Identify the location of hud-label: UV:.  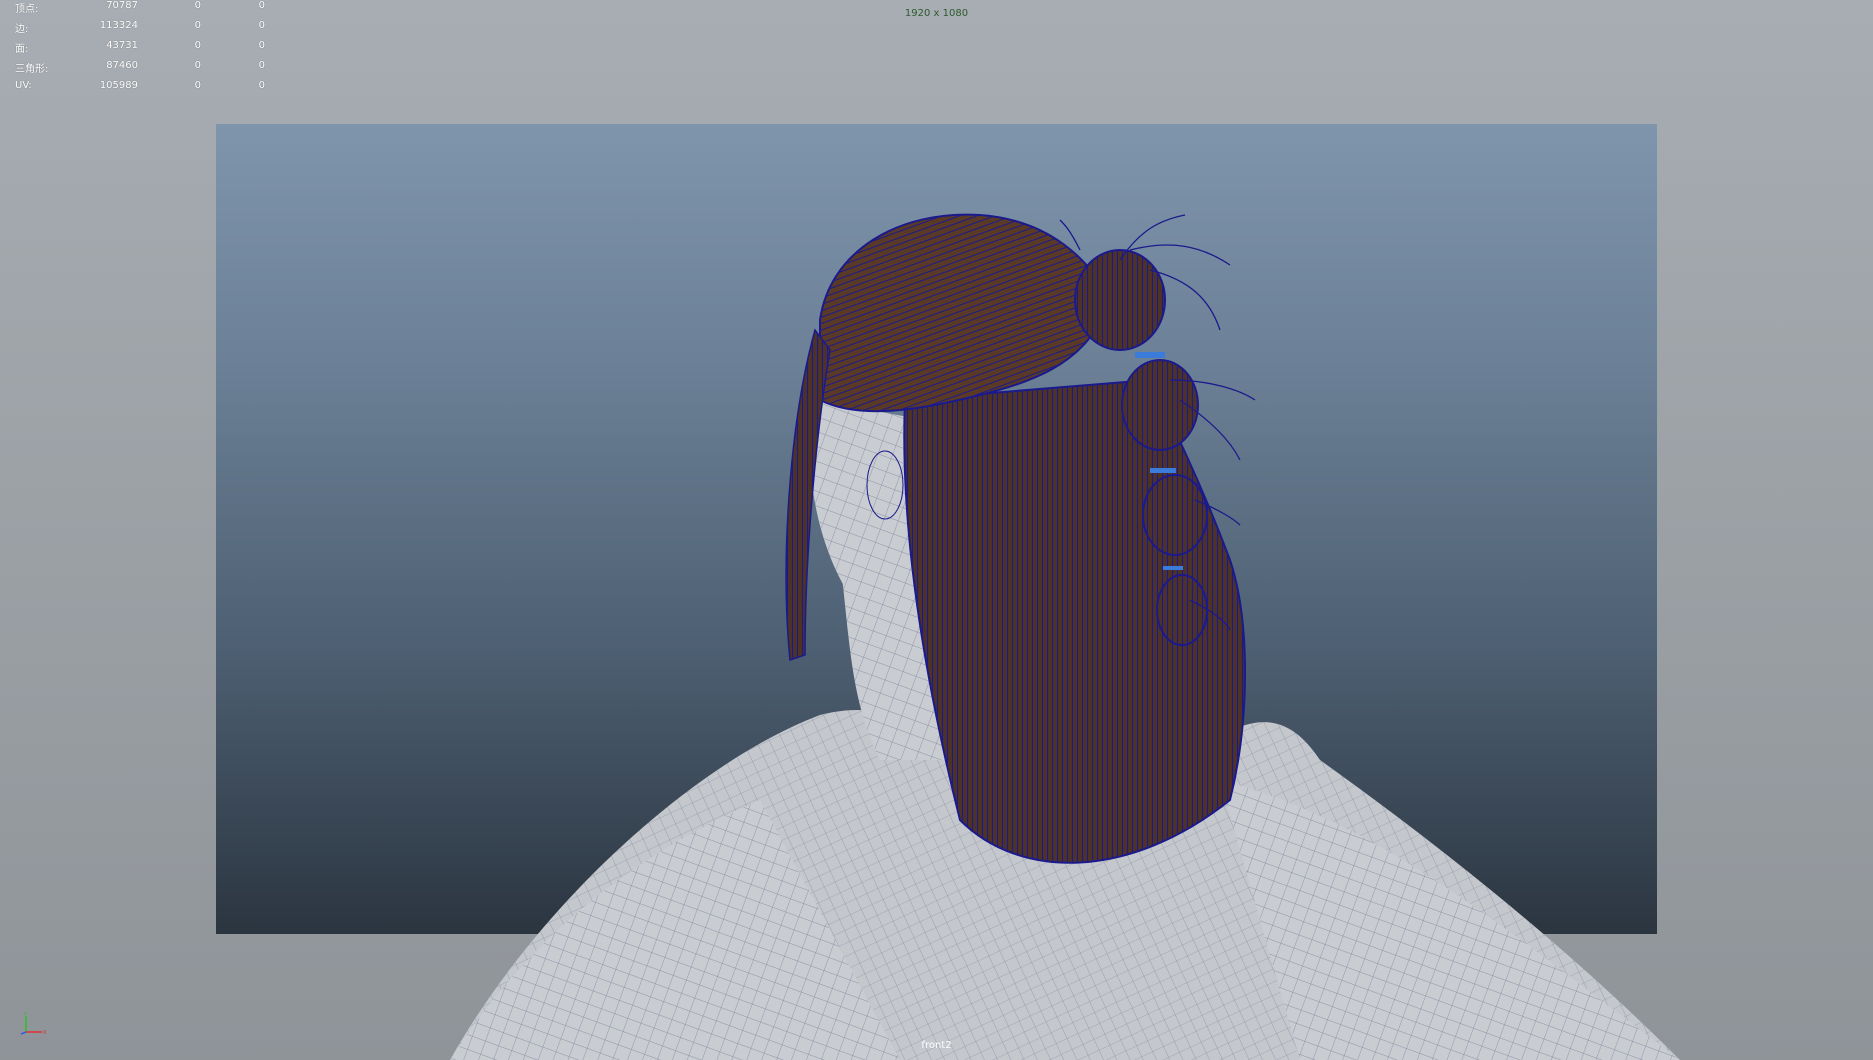
(23, 85).